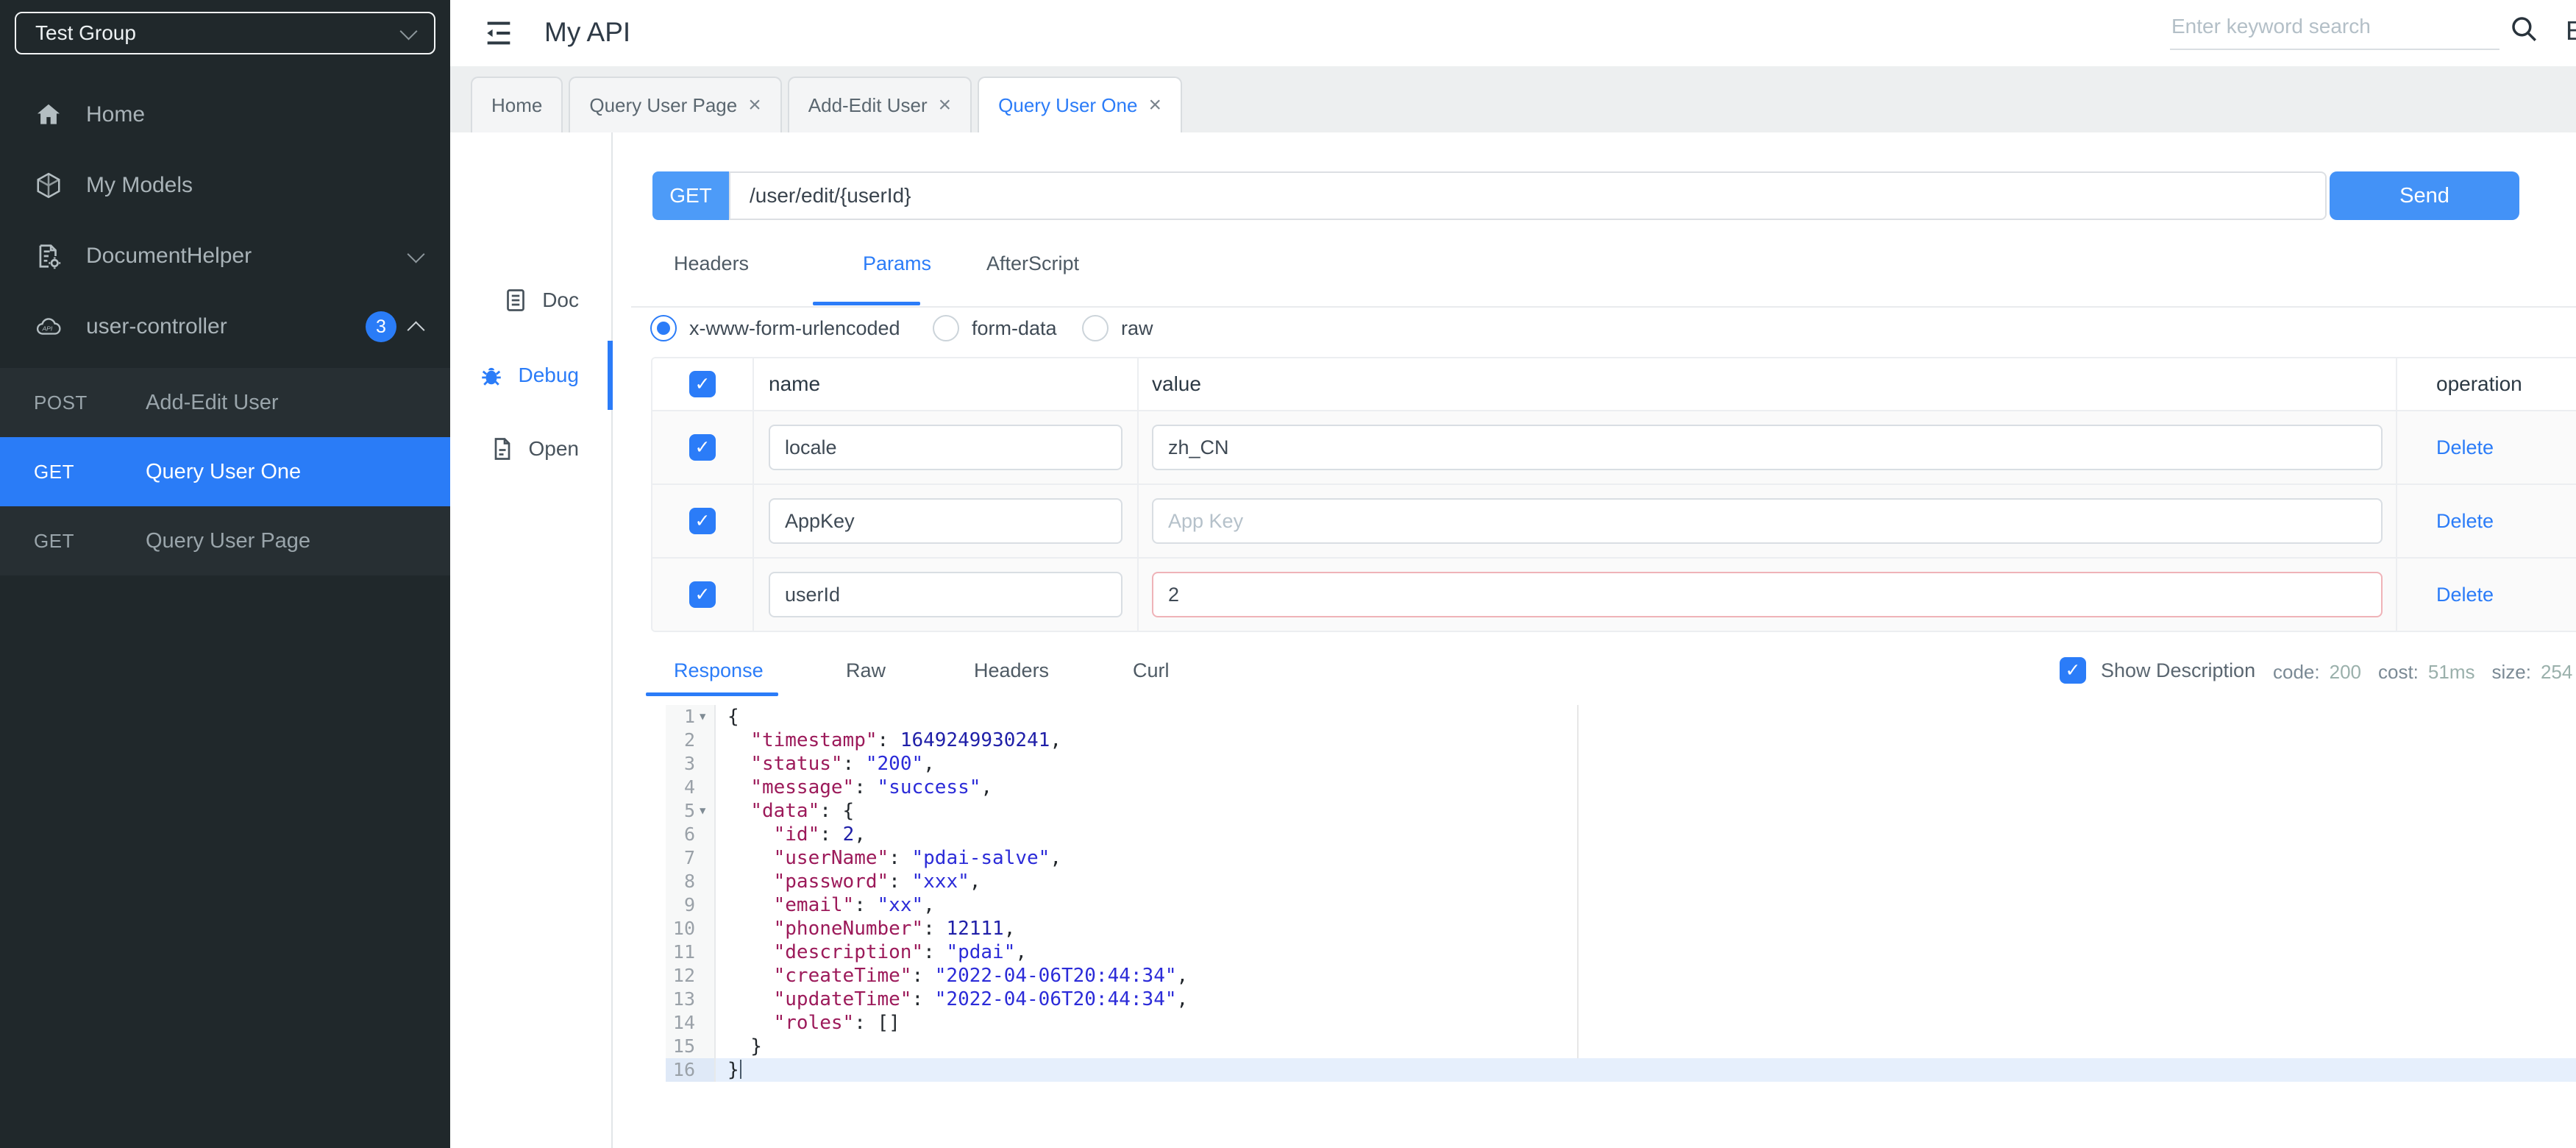  I want to click on sidebar-item-label: My Models, so click(139, 185).